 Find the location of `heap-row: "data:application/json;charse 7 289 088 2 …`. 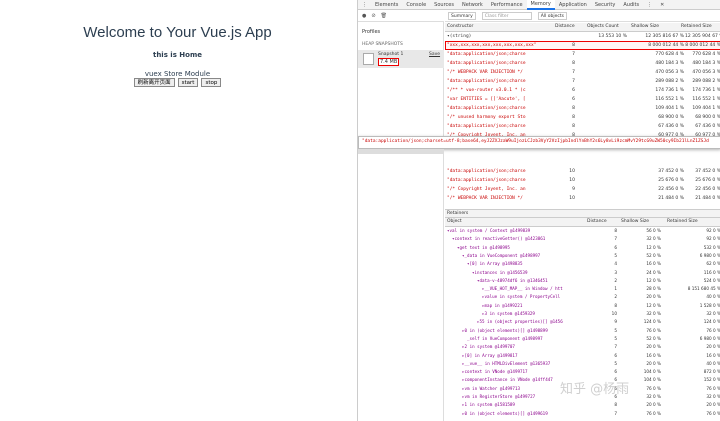

heap-row: "data:application/json;charse 7 289 088 2 … is located at coordinates (582, 81).